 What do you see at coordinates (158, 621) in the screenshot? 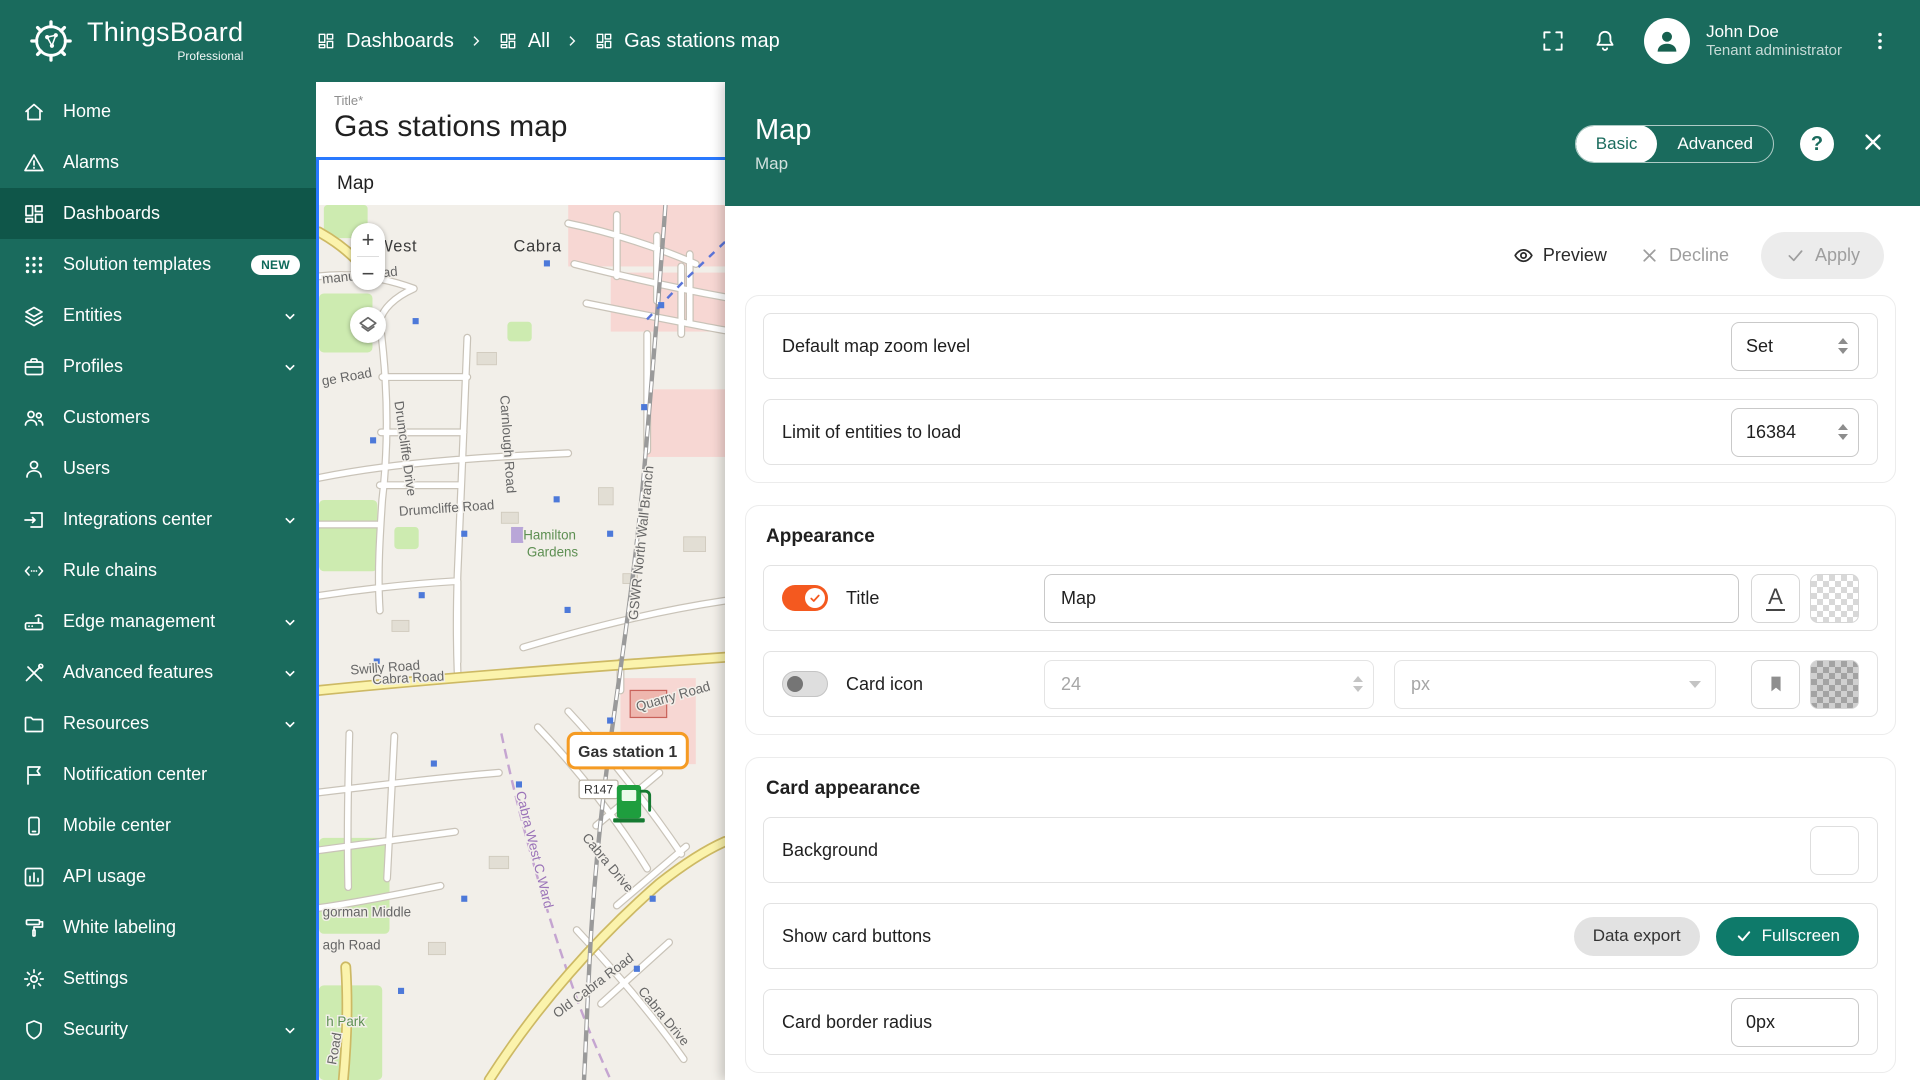
I see `sidebar-item-edge-management: Edge management` at bounding box center [158, 621].